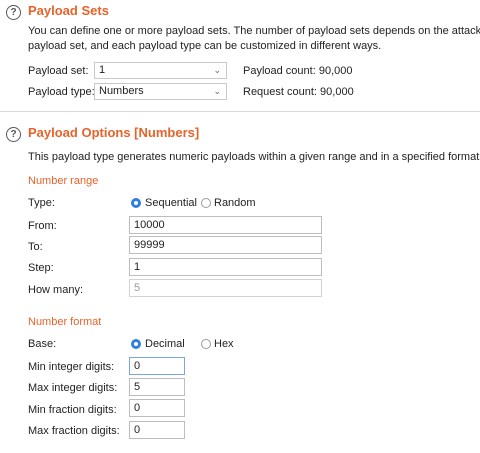 This screenshot has width=480, height=453. What do you see at coordinates (157, 430) in the screenshot?
I see `max-fraction-digits-field: 0` at bounding box center [157, 430].